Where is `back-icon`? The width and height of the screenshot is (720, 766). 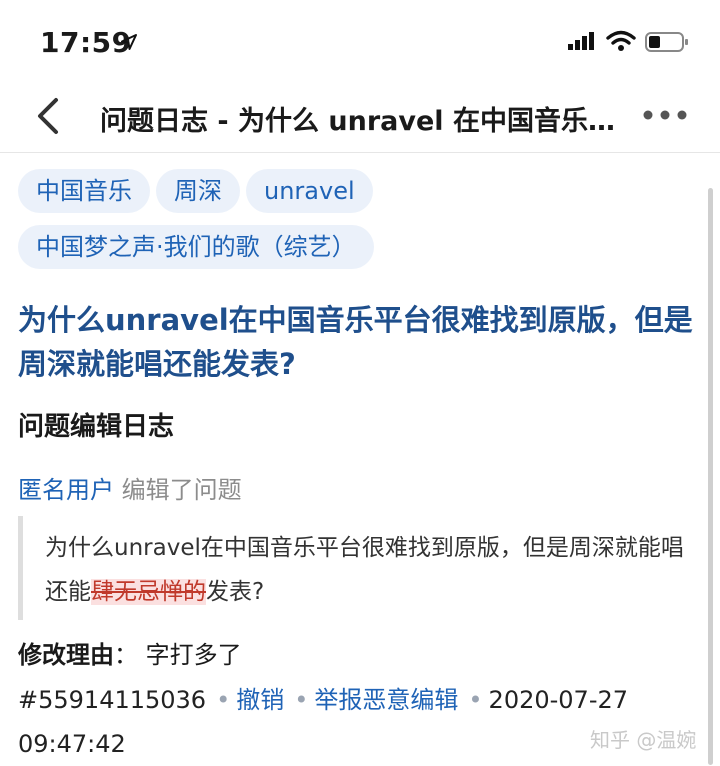
back-icon is located at coordinates (47, 116).